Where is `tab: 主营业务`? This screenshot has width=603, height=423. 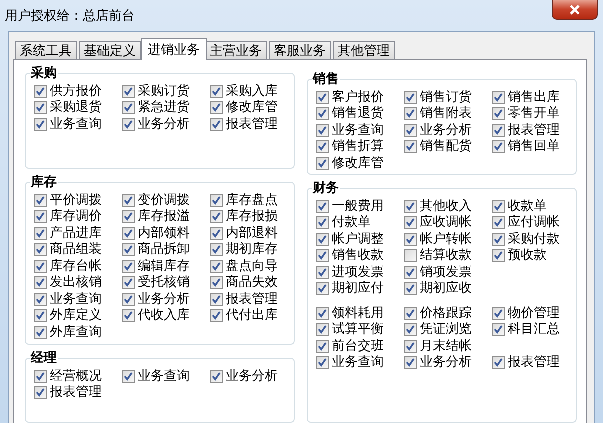 tab: 主营业务 is located at coordinates (236, 50).